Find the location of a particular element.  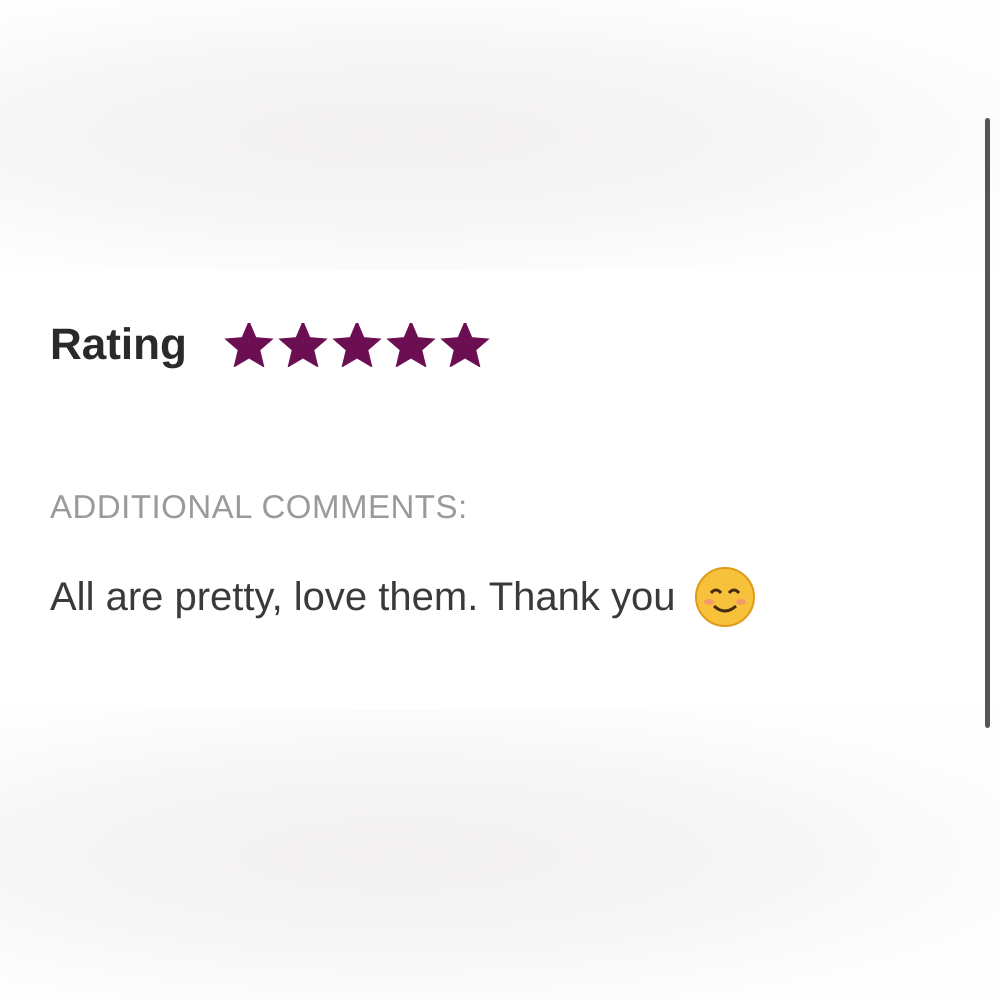

rating-label: Rating is located at coordinates (118, 345).